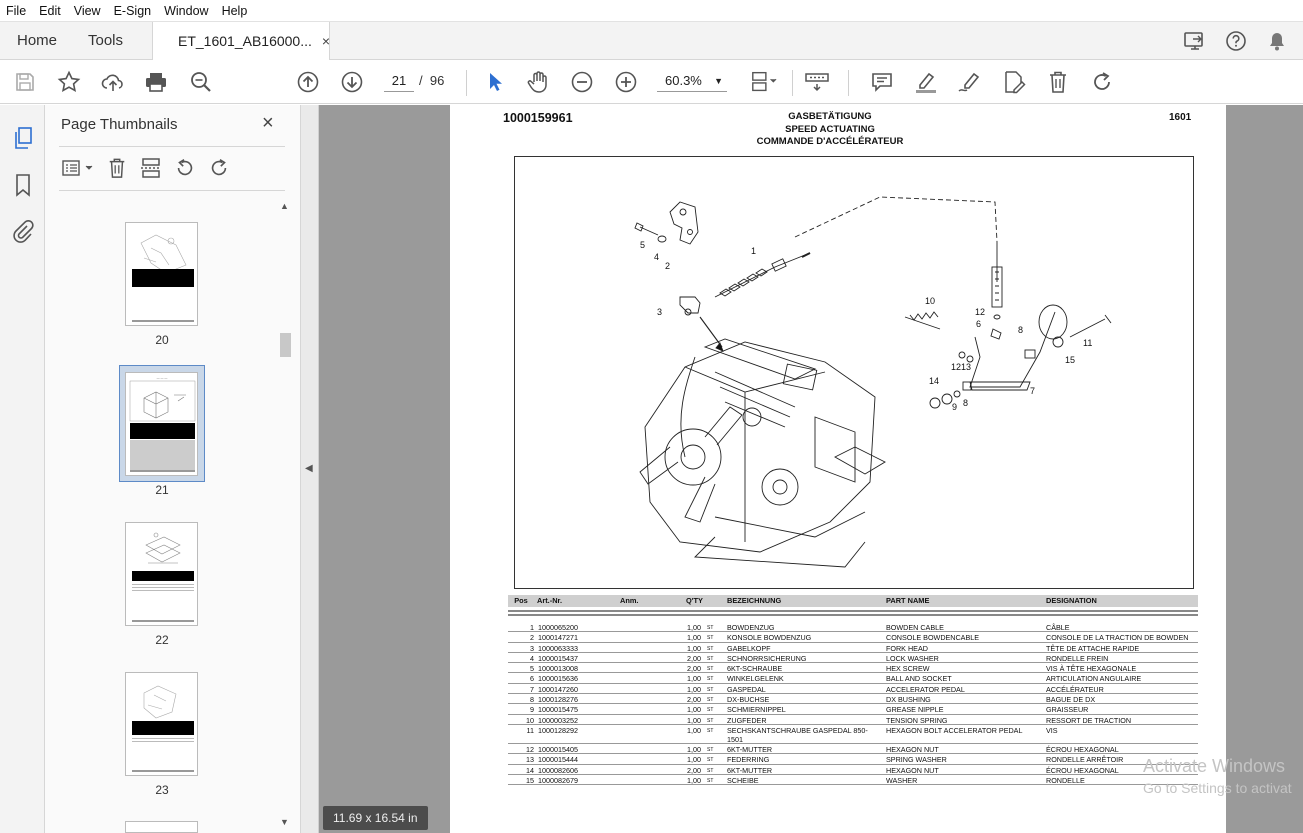 The width and height of the screenshot is (1303, 833). Describe the element at coordinates (162, 790) in the screenshot. I see `thumbnail-label: 23` at that location.